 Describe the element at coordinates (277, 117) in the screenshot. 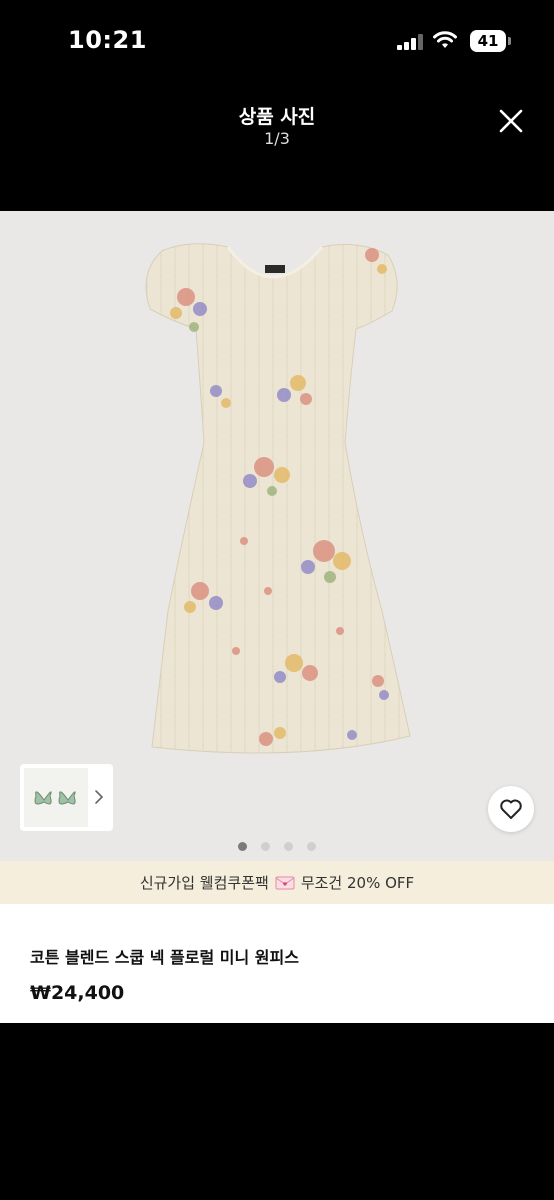

I see `page-title: 상품 사진` at that location.